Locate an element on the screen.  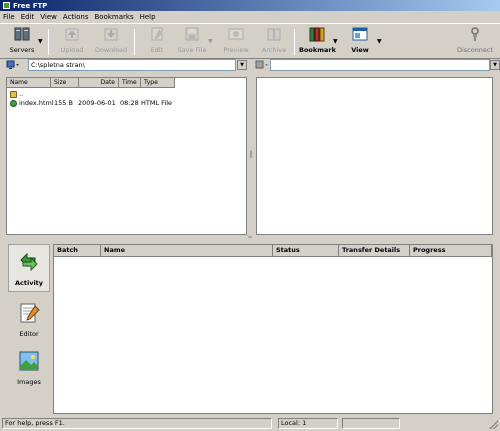
preview-button: Preview is located at coordinates (236, 42).